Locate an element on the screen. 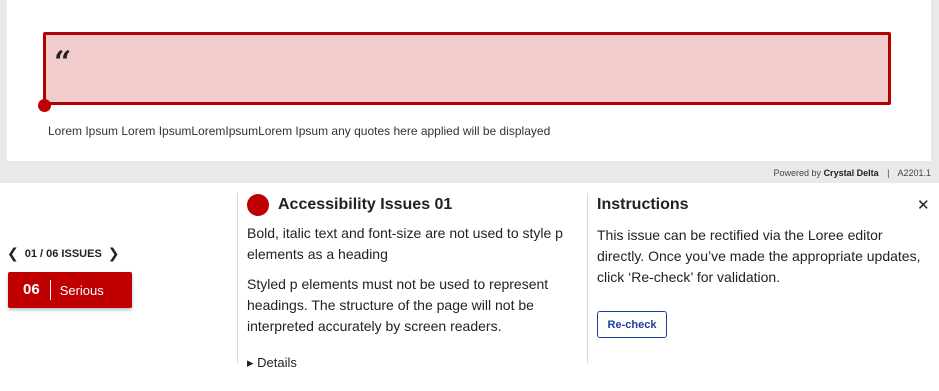  issue-header: Accessibility Issues 01 is located at coordinates (412, 205).